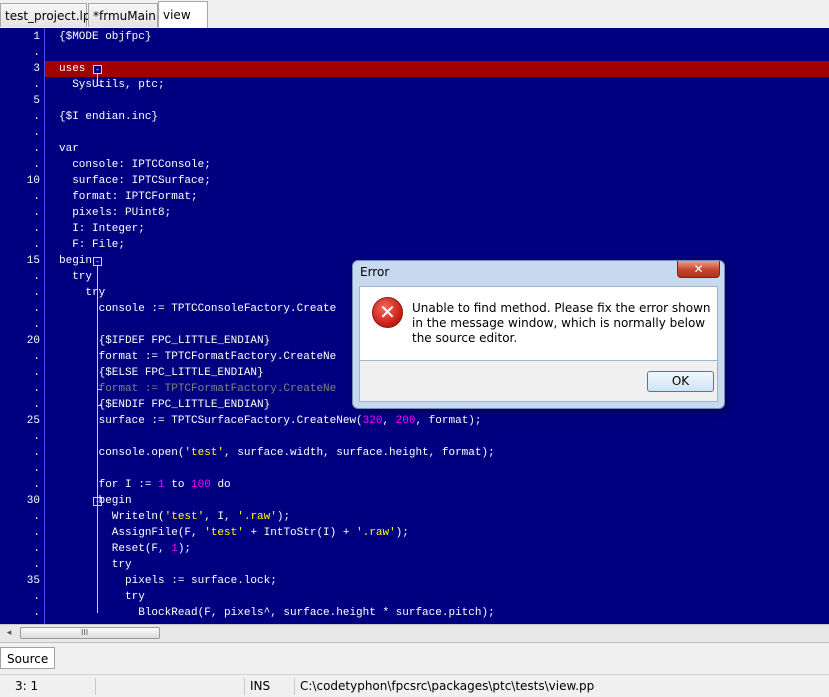 The image size is (829, 697). What do you see at coordinates (27, 686) in the screenshot?
I see `cursor-position: 3: 1` at bounding box center [27, 686].